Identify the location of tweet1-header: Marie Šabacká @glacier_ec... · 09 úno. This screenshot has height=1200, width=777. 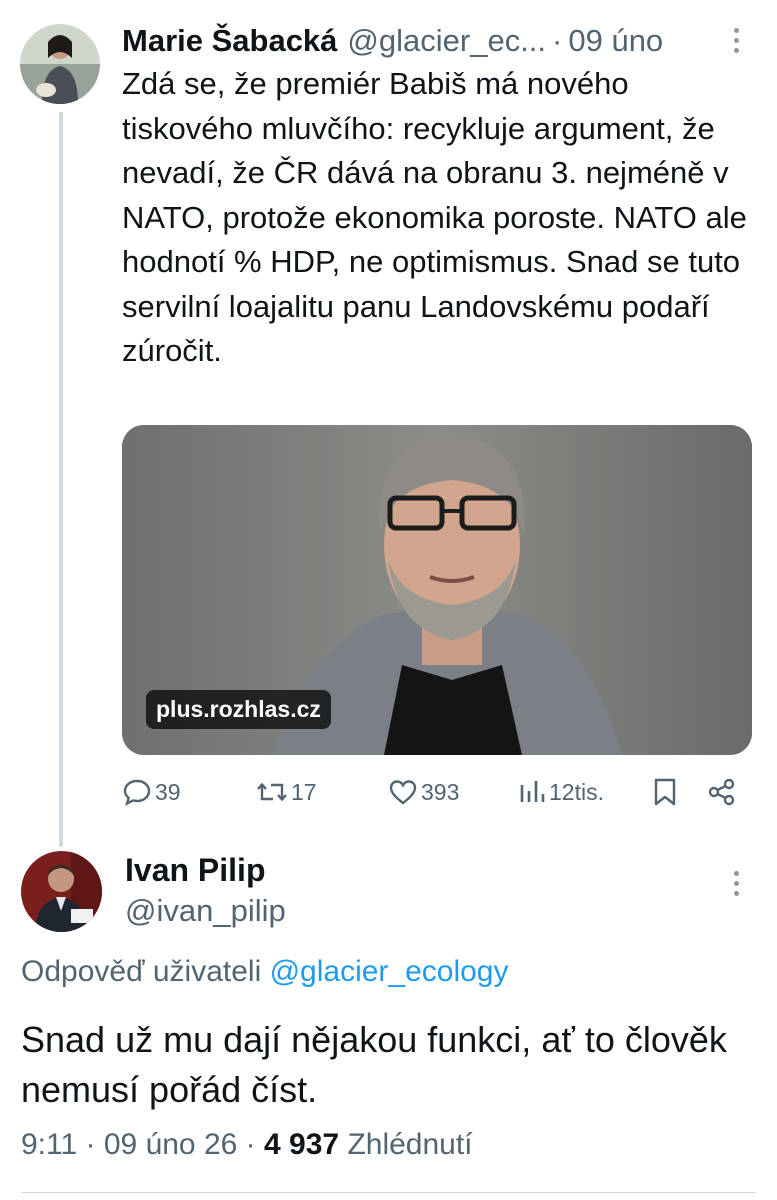
(422, 41).